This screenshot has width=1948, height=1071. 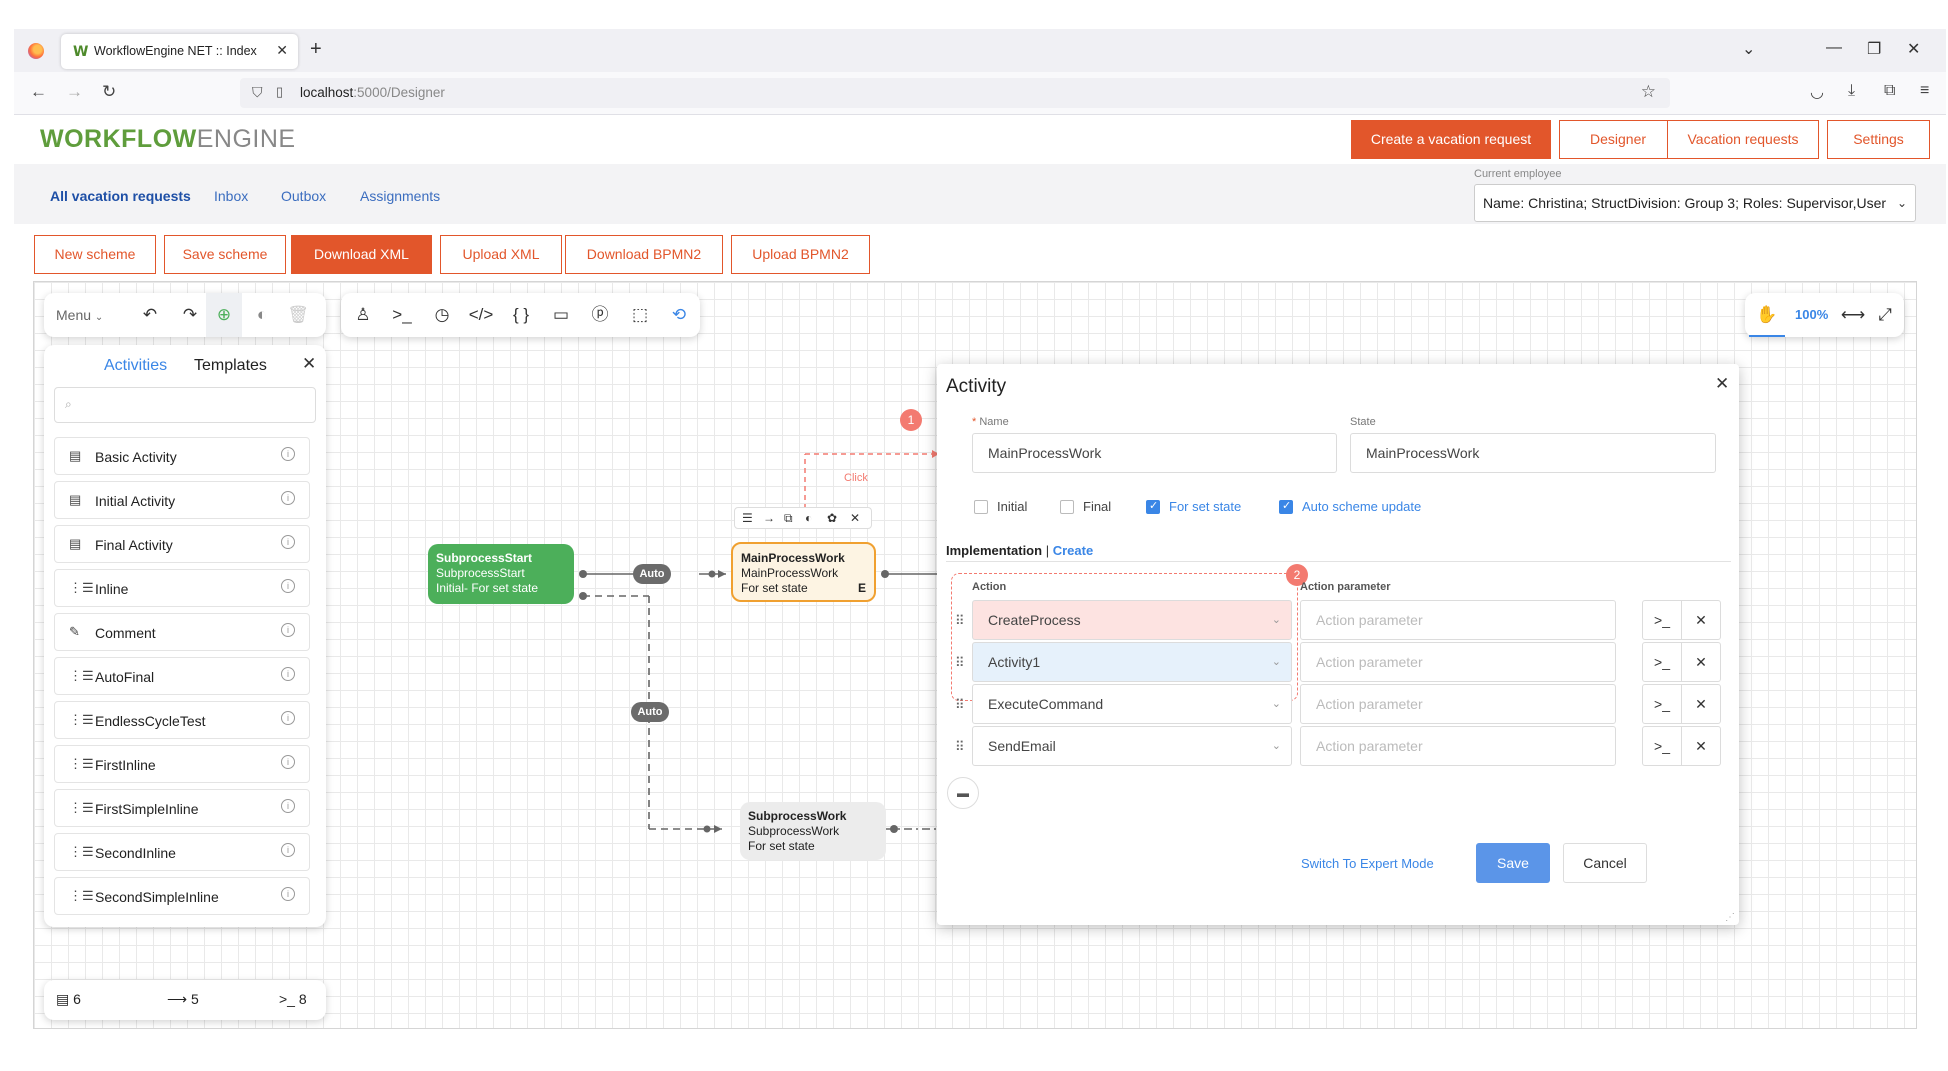 I want to click on upload-bpmn2-button: Upload BPMN2, so click(x=800, y=254).